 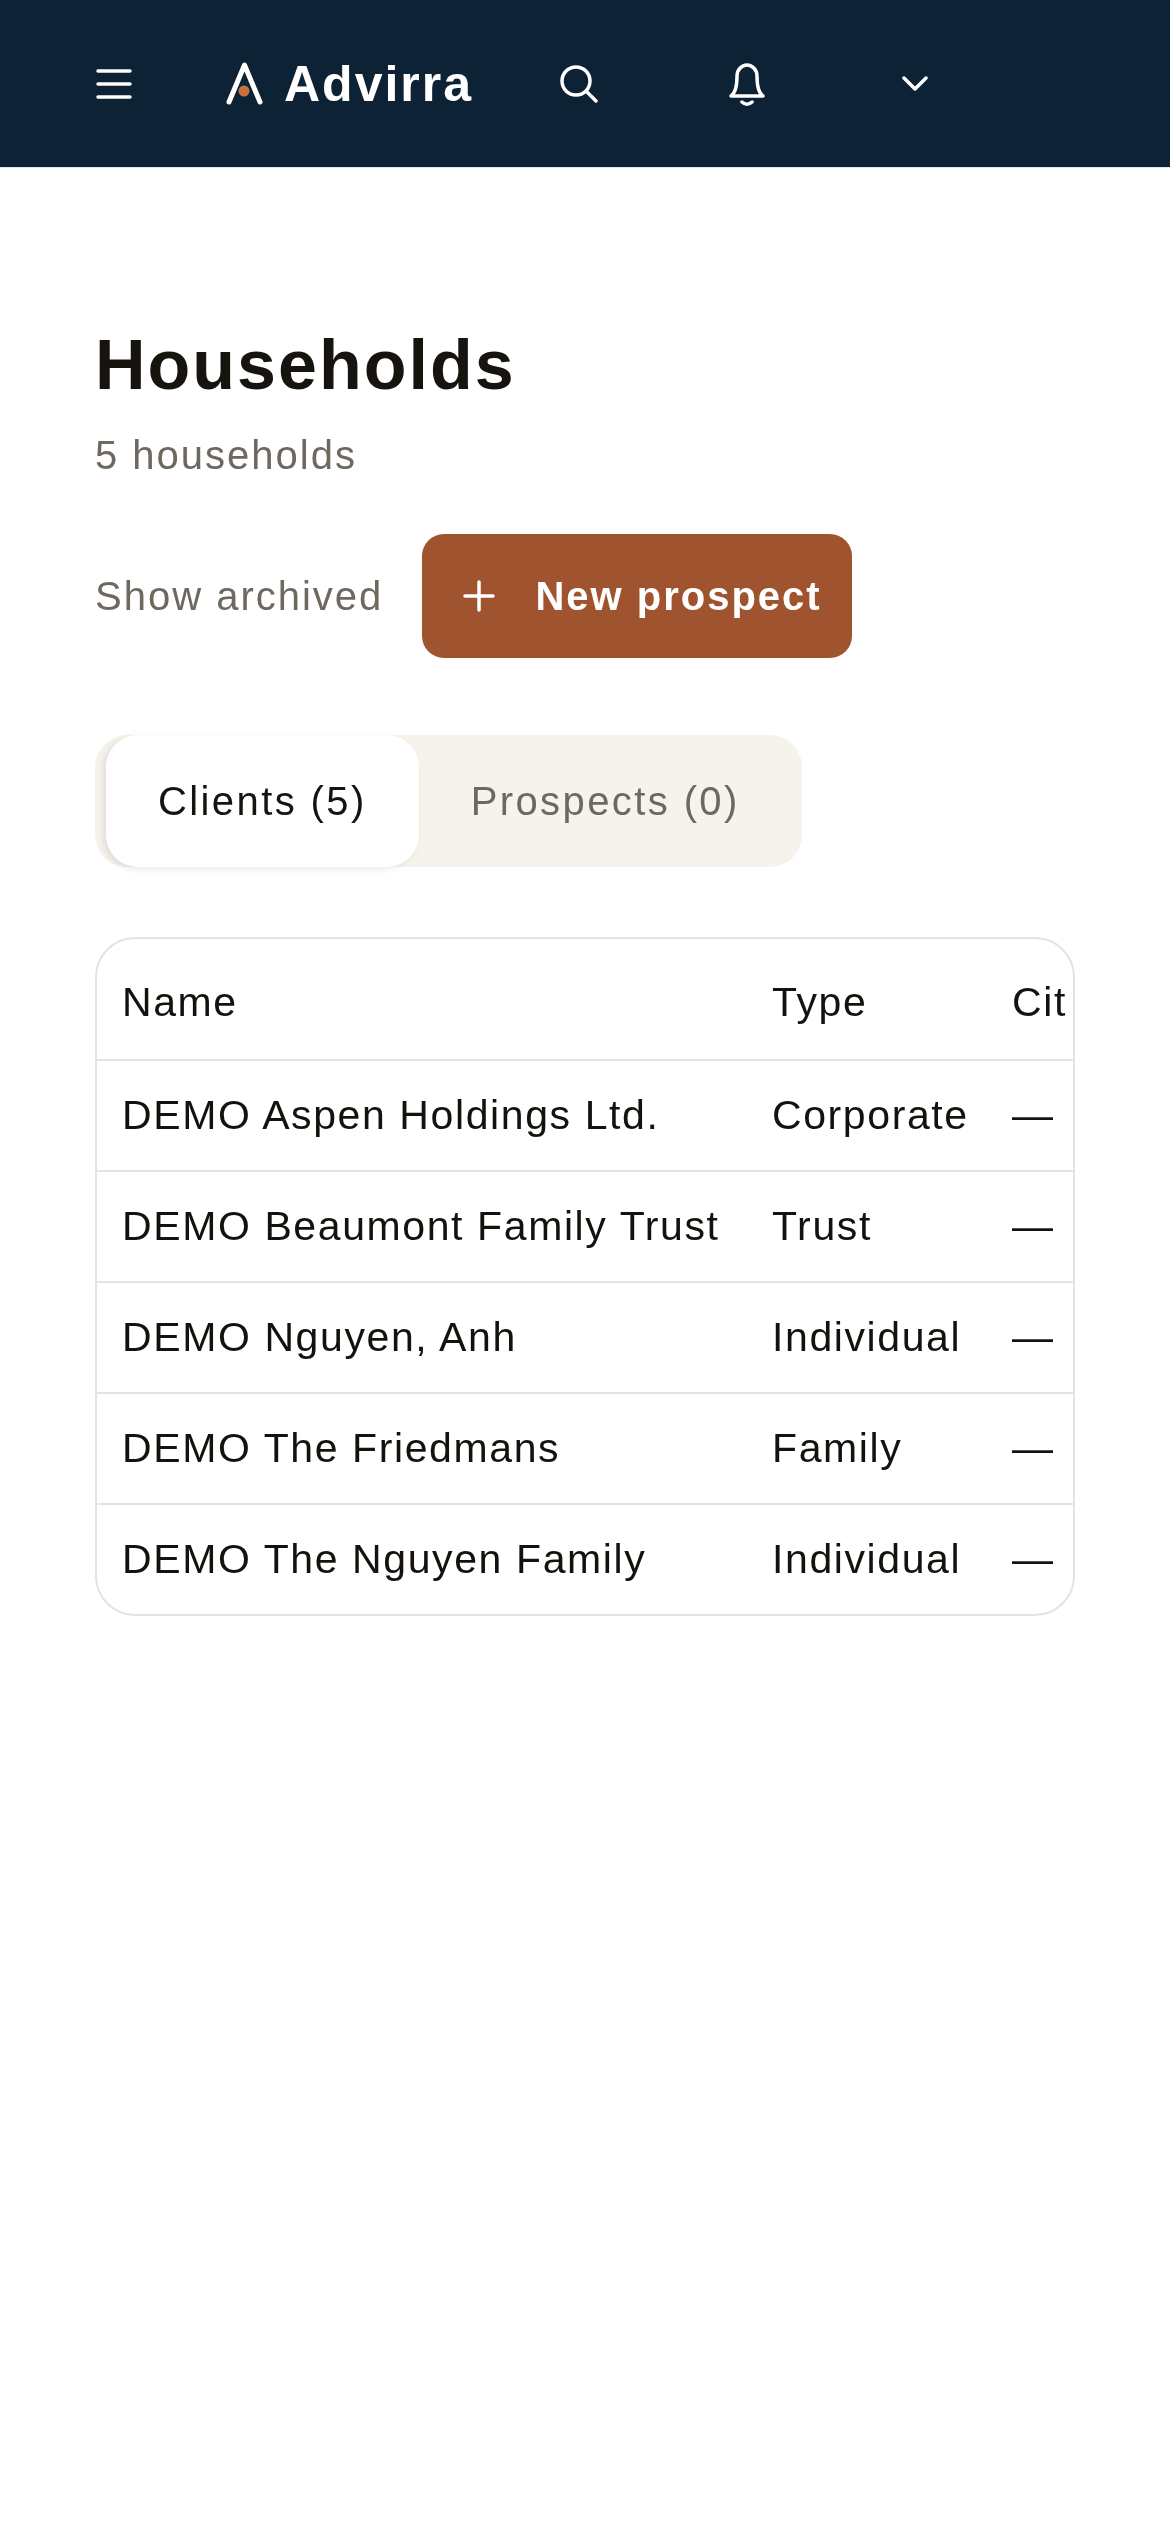 I want to click on column-header: Type, so click(x=820, y=1002).